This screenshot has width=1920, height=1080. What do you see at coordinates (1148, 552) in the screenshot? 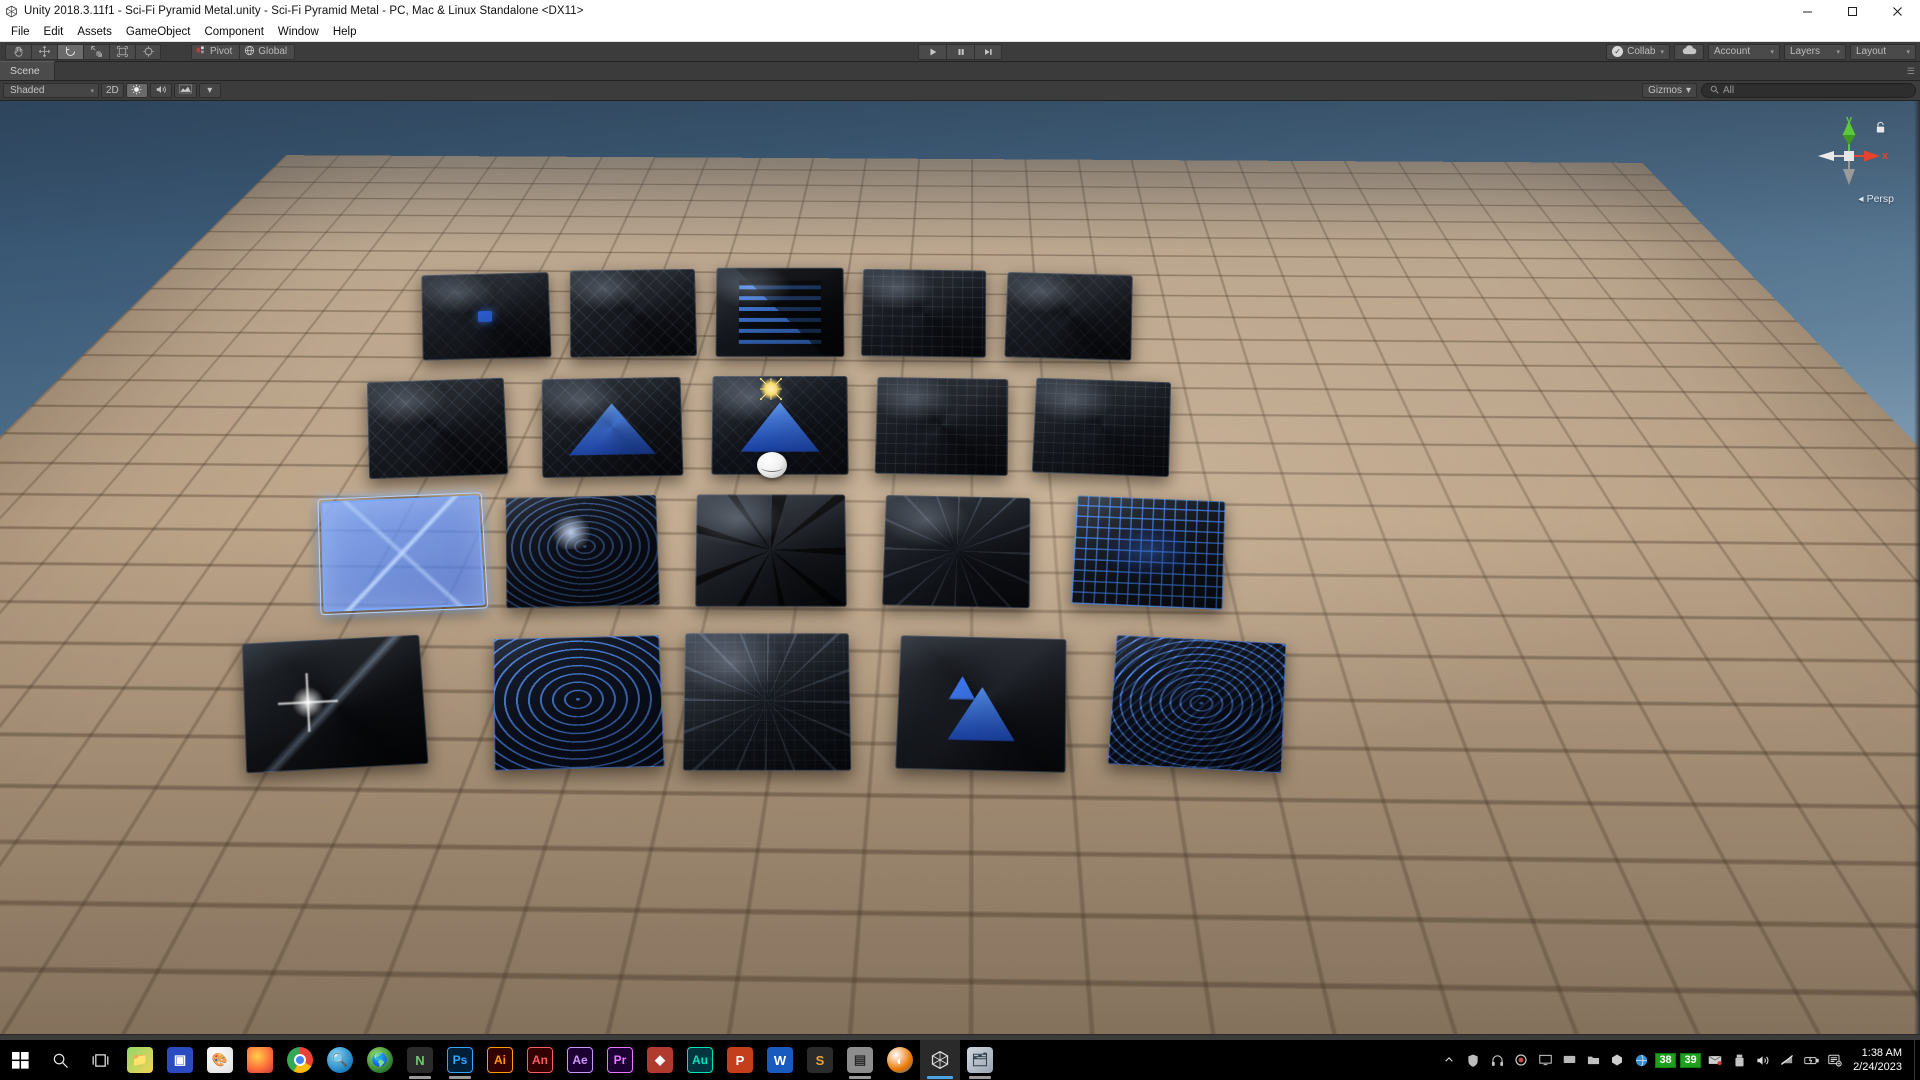
I see `pyramid-r3c5` at bounding box center [1148, 552].